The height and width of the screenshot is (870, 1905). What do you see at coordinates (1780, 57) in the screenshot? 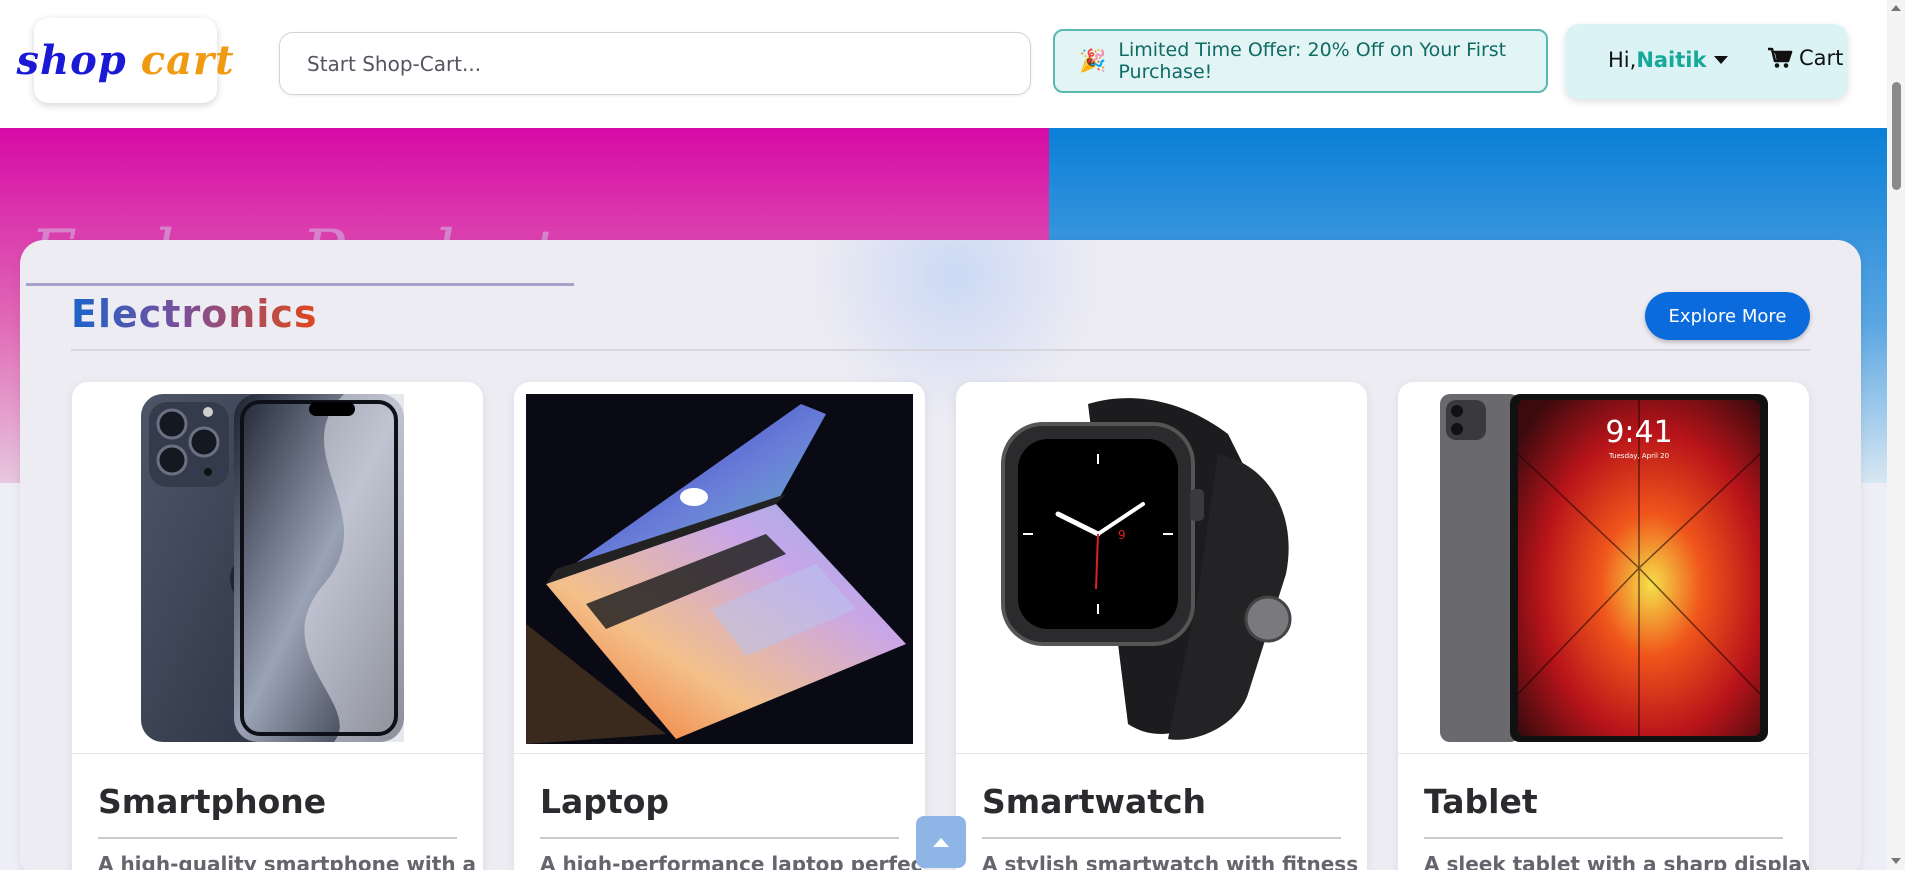
I see `shopping-cart-icon` at bounding box center [1780, 57].